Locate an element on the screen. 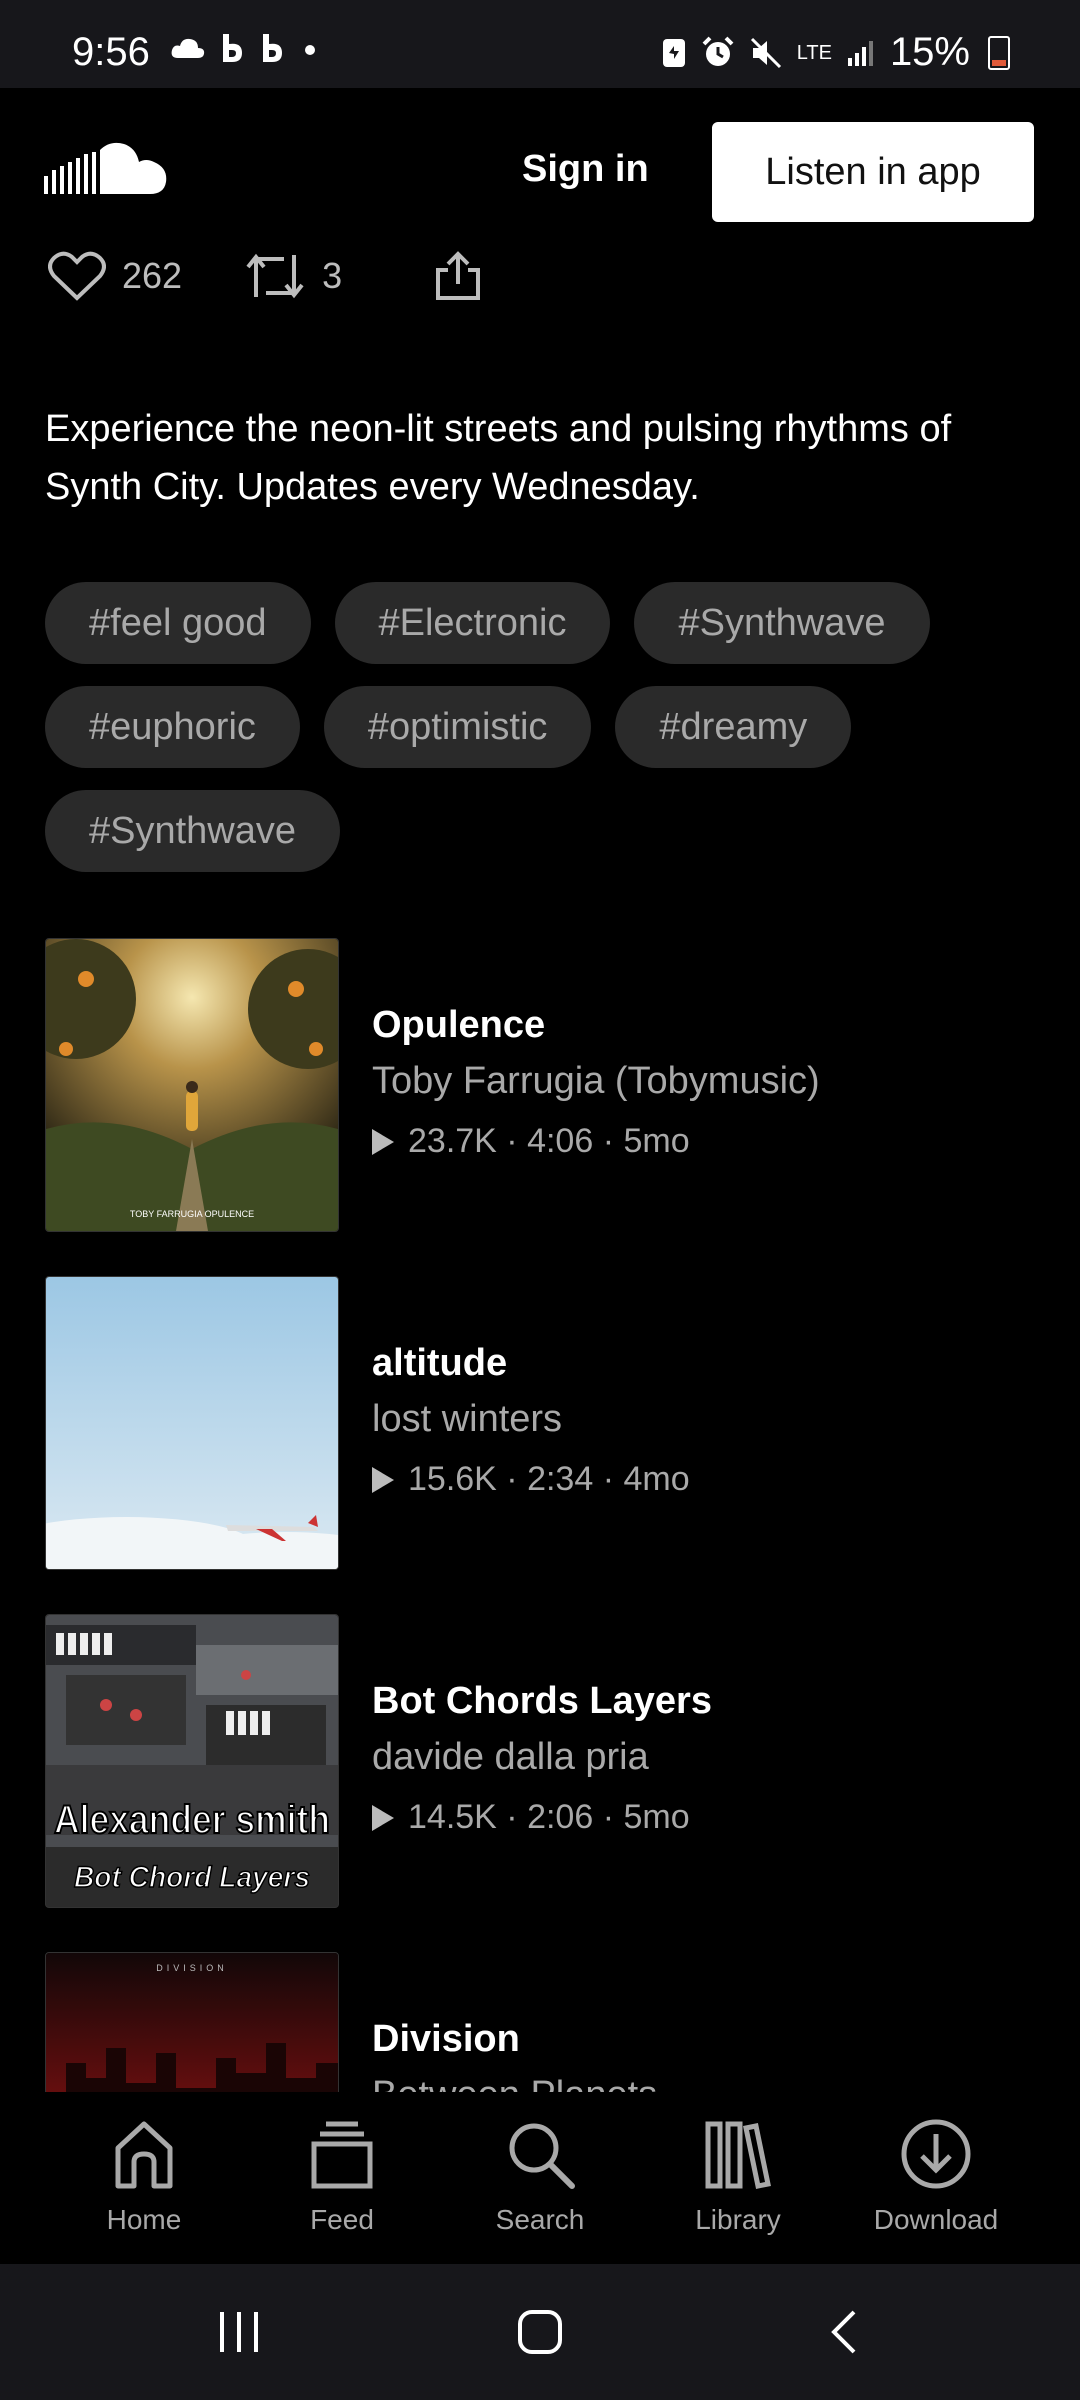 Image resolution: width=1080 pixels, height=2400 pixels. track-artwork is located at coordinates (192, 1423).